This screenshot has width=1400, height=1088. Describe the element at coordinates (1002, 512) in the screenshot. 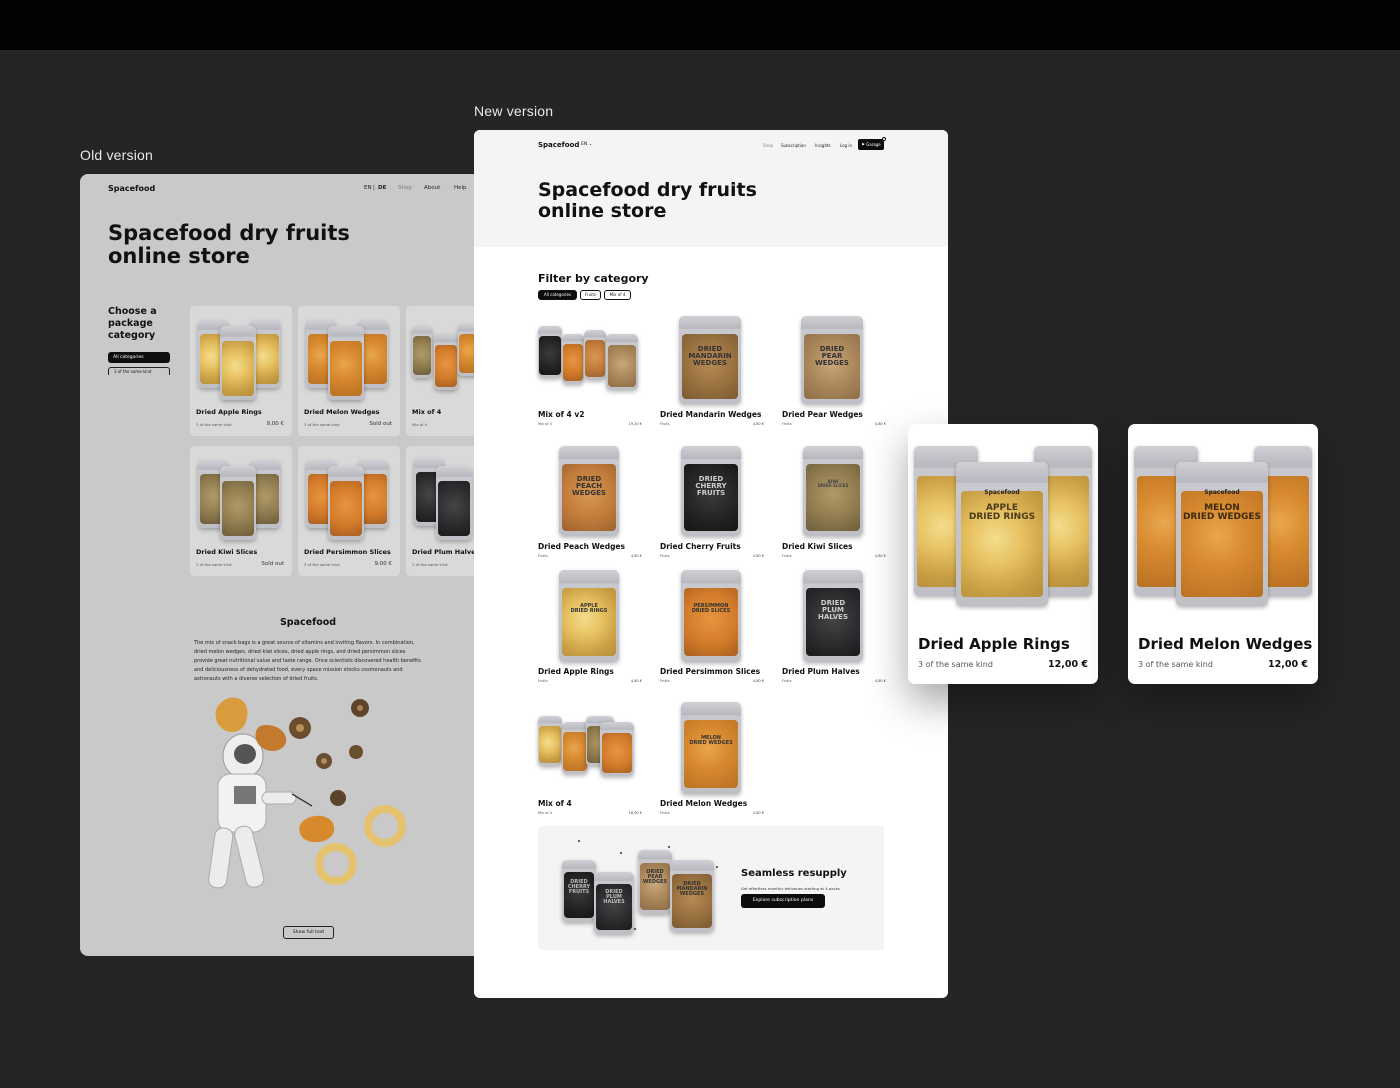

I see `bag-label: APPLE DRIED RINGS` at that location.